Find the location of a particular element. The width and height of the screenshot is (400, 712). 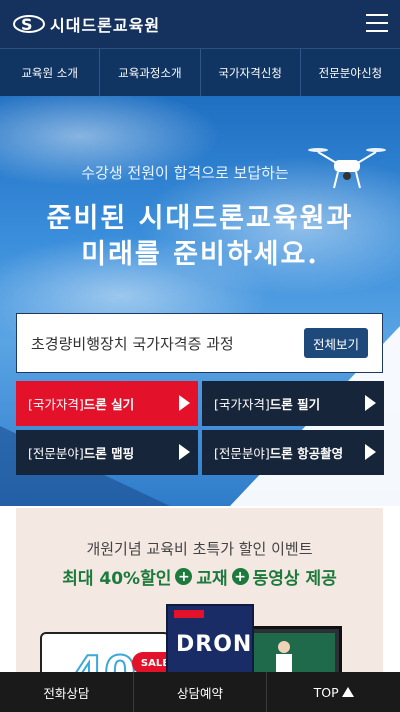

nav-item-courses: 교육과정소개 is located at coordinates (150, 72).